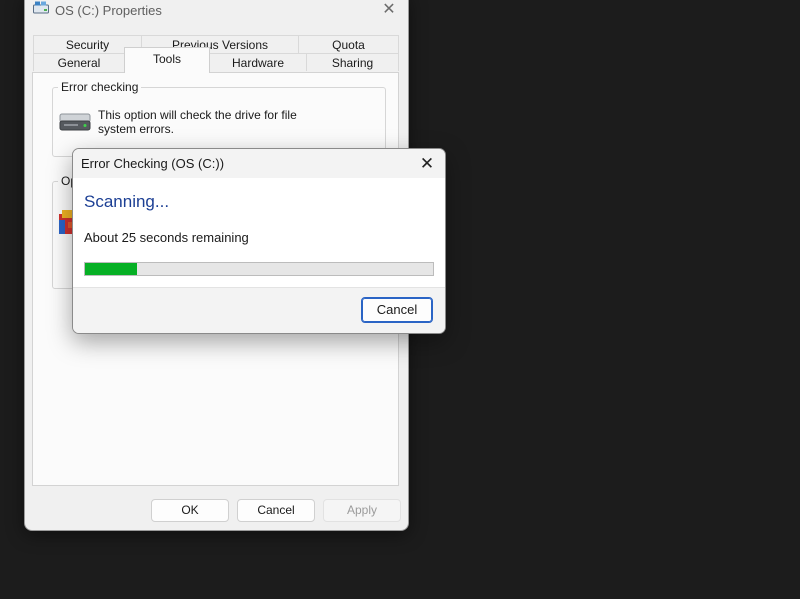  I want to click on apply-button: Apply, so click(362, 510).